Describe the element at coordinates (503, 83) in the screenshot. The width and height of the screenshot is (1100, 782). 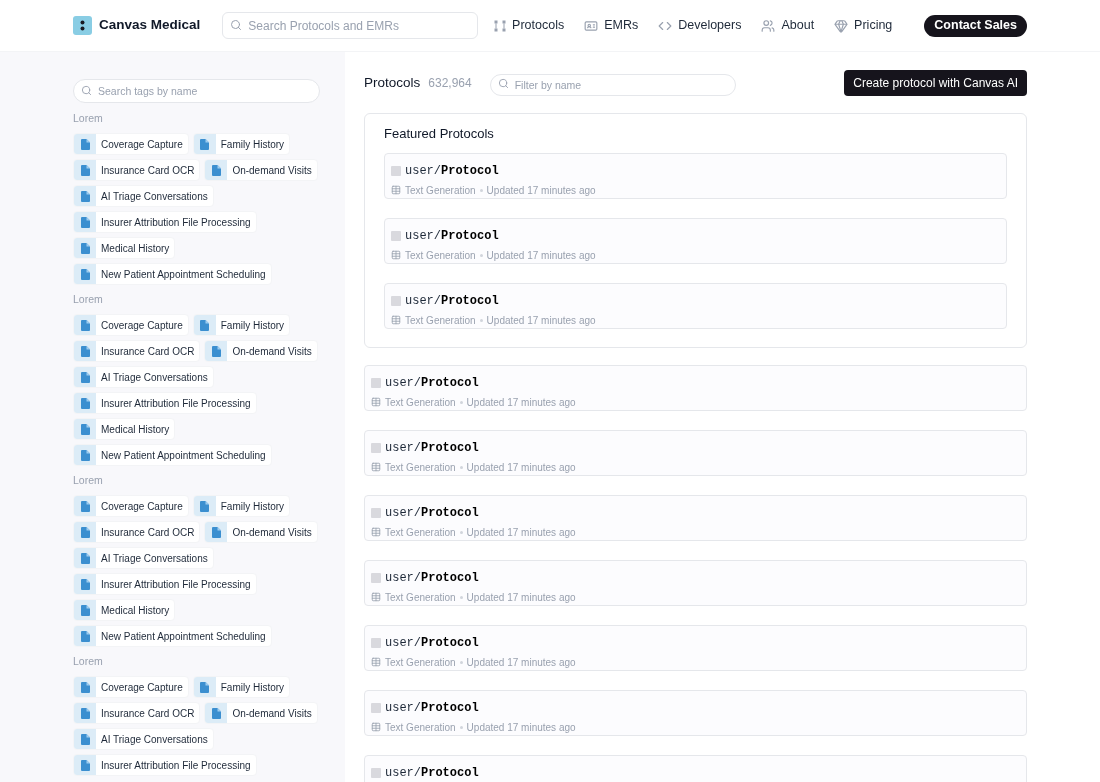
I see `search-icon` at that location.